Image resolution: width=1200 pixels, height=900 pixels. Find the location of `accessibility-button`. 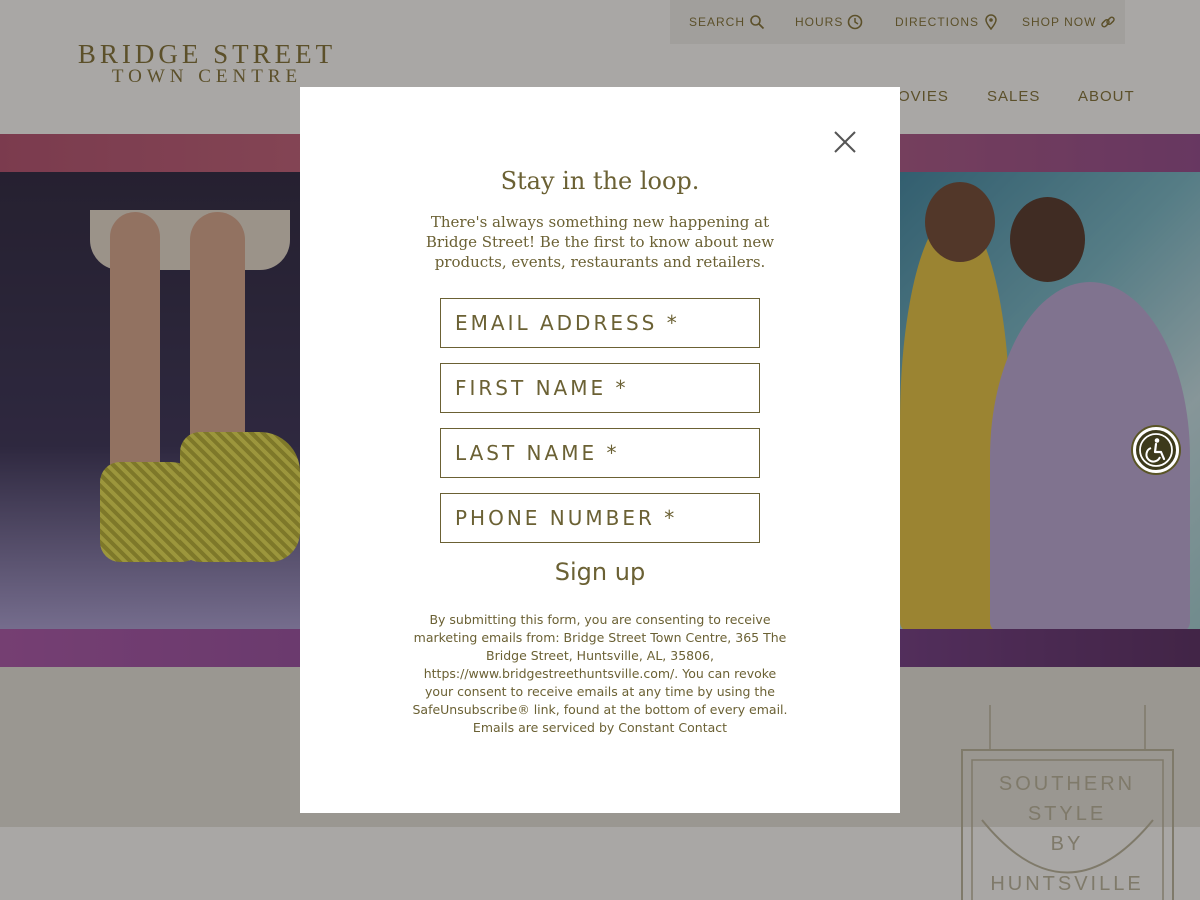

accessibility-button is located at coordinates (1156, 450).